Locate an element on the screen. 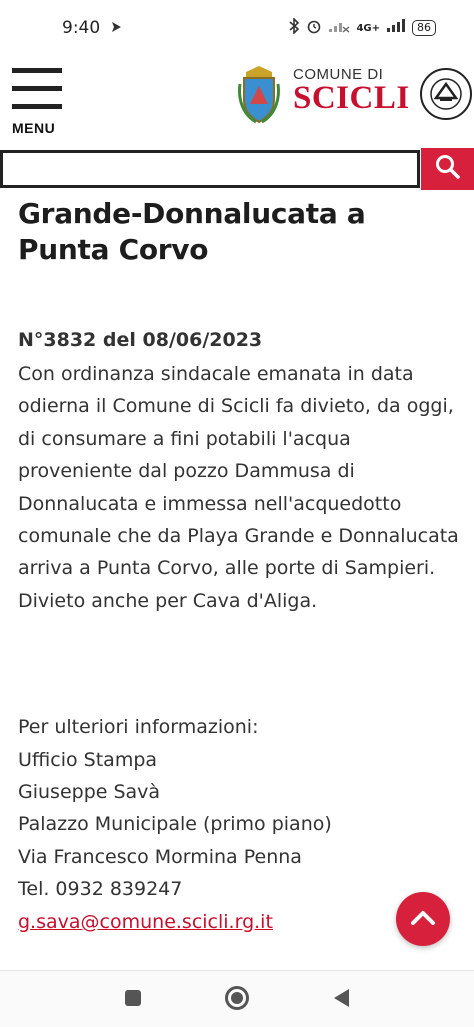 The image size is (474, 1027). info-line: Giuseppe Savà is located at coordinates (89, 792).